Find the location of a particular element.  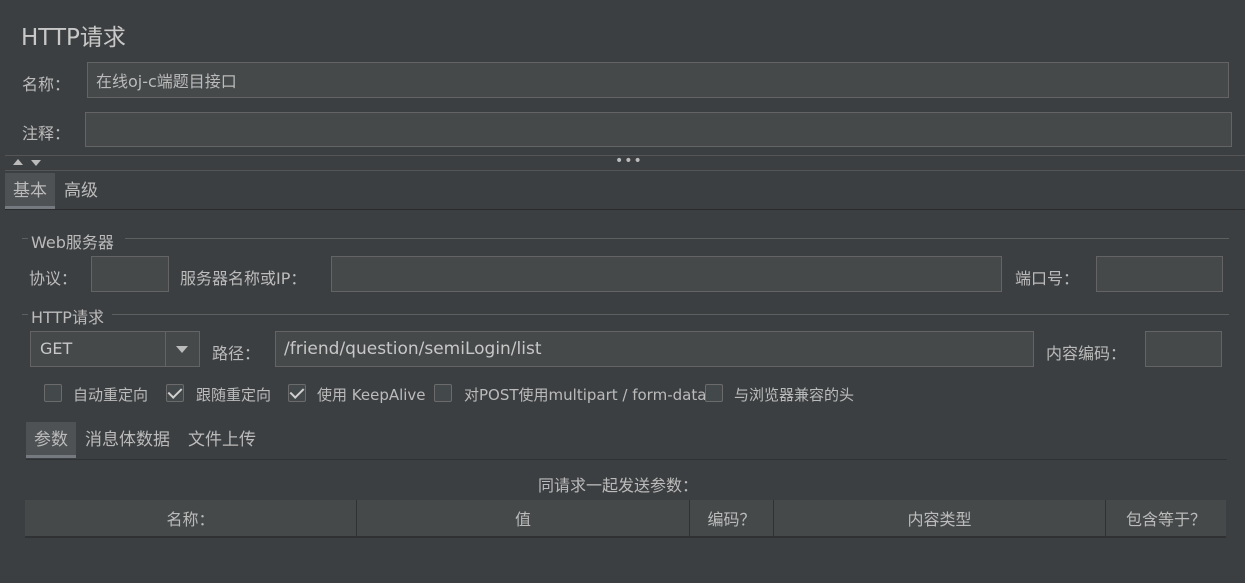

path-input is located at coordinates (654, 349).